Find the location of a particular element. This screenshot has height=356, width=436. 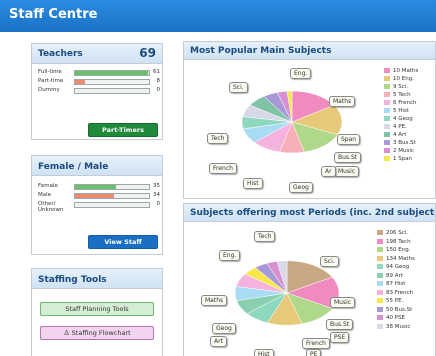

legend-label: 55 PE. is located at coordinates (395, 301).